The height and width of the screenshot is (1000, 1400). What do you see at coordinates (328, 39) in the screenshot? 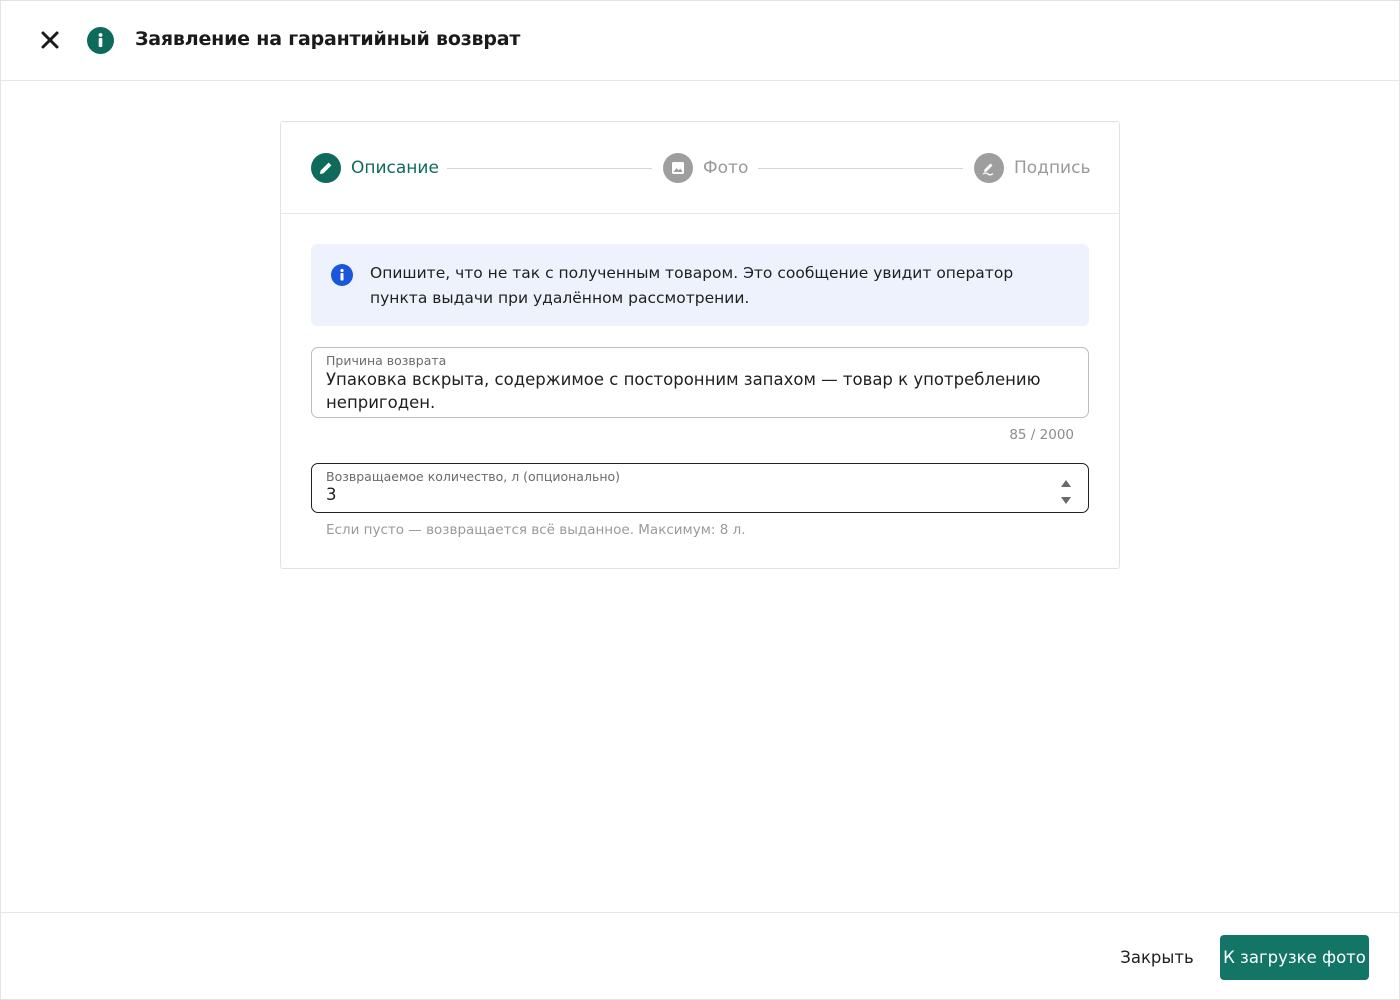
I see `page-title: Заявление на гарантийный возврат` at bounding box center [328, 39].